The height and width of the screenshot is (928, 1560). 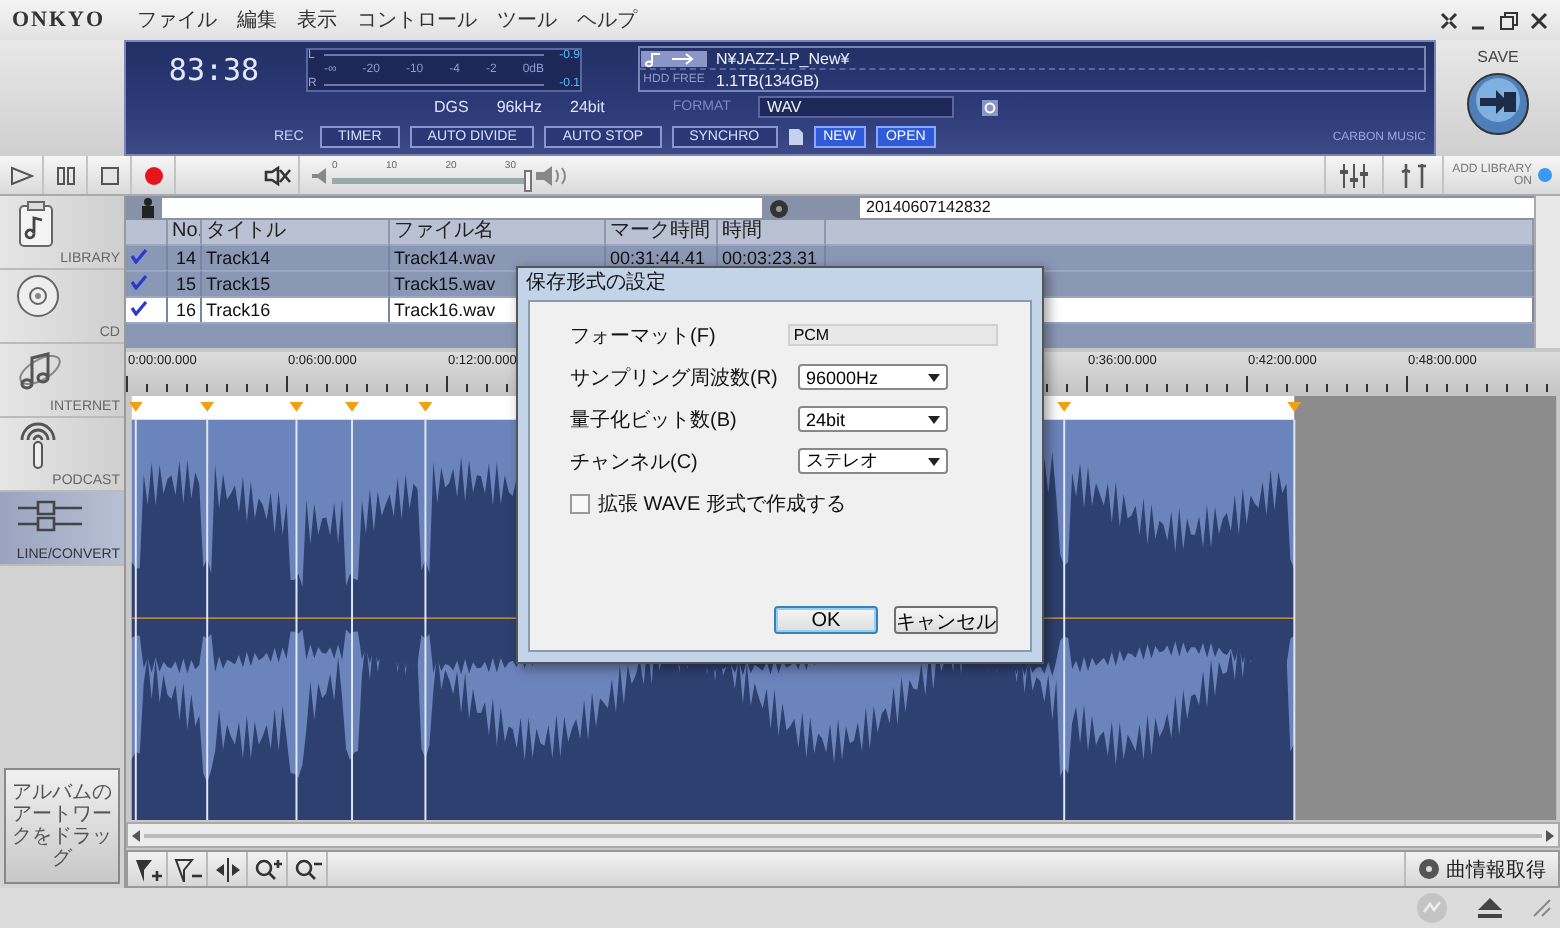 What do you see at coordinates (519, 107) in the screenshot?
I see `format-info: 96kHz` at bounding box center [519, 107].